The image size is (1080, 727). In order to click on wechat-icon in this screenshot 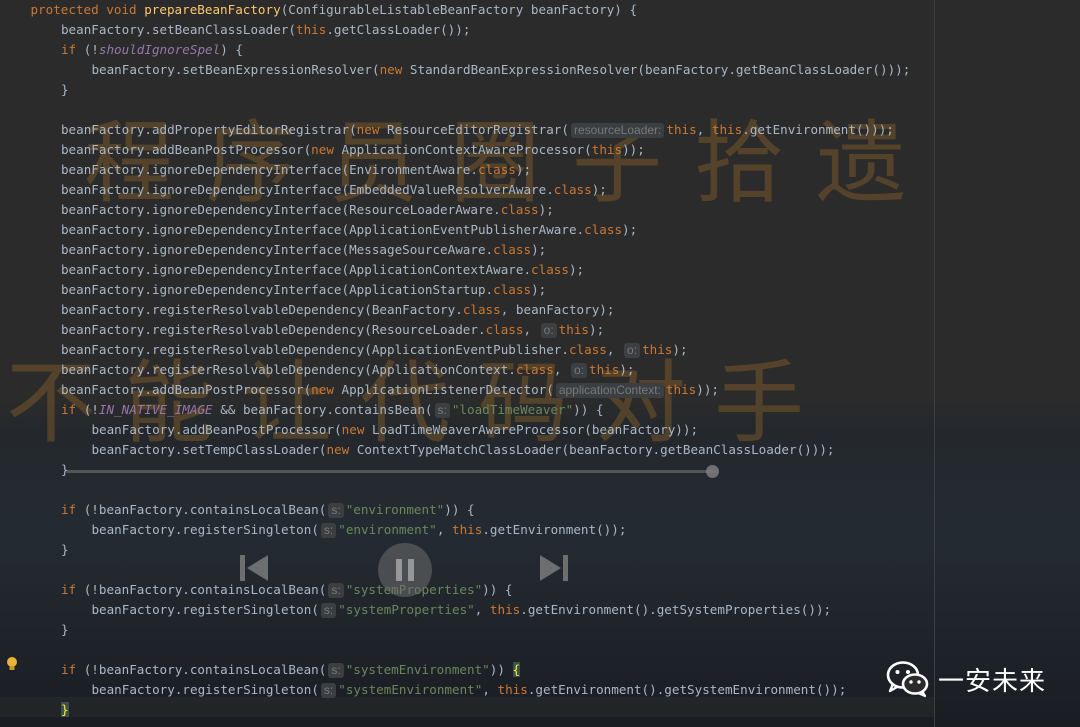, I will do `click(907, 679)`.